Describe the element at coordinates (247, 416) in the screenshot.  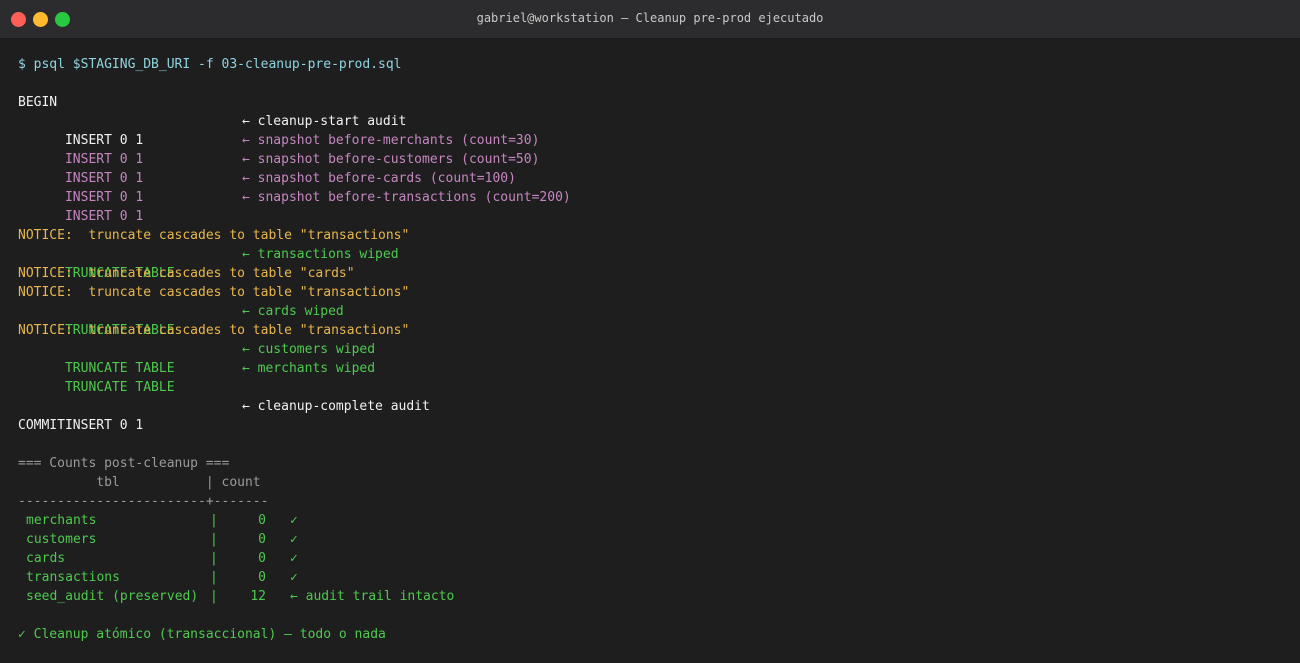
I see `audit-complete-line: INSERT 0 1 ← cleanup-complete audit` at that location.